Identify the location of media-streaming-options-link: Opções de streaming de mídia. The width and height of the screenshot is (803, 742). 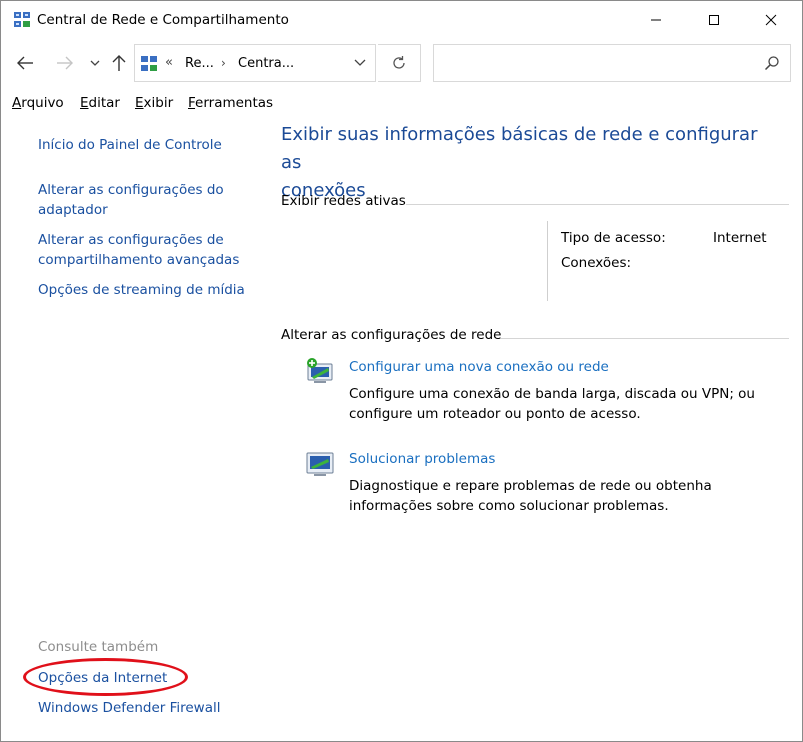
(141, 290).